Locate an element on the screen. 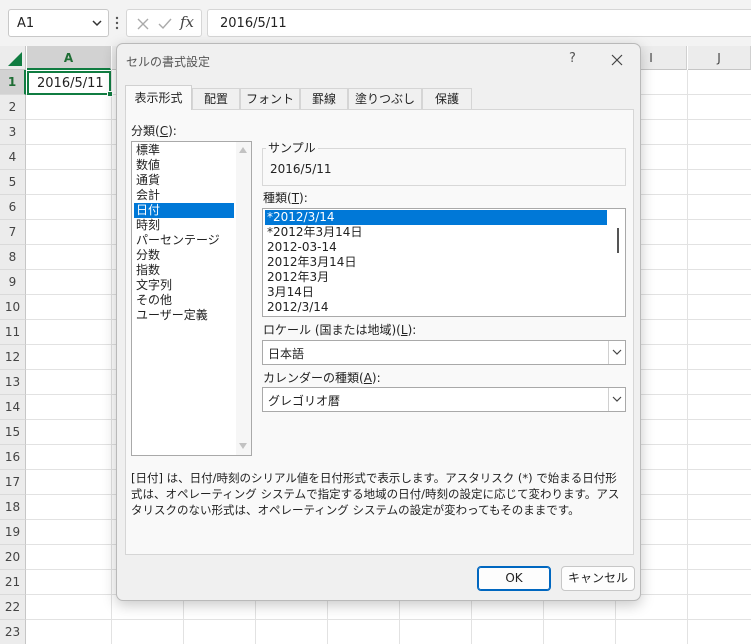  type-label: 種類(T): is located at coordinates (285, 198).